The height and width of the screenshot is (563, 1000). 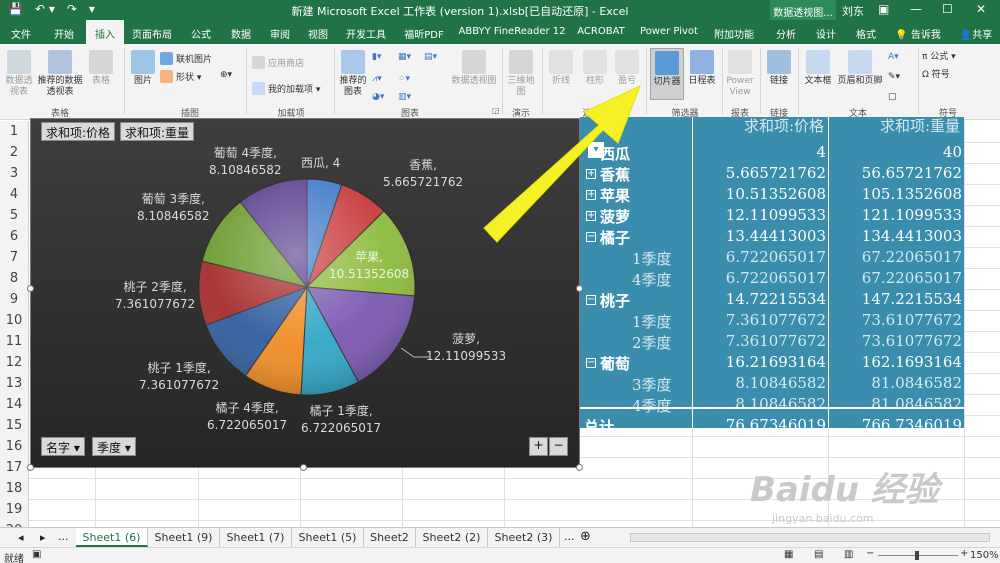 What do you see at coordinates (826, 32) in the screenshot?
I see `tab-design: 设计` at bounding box center [826, 32].